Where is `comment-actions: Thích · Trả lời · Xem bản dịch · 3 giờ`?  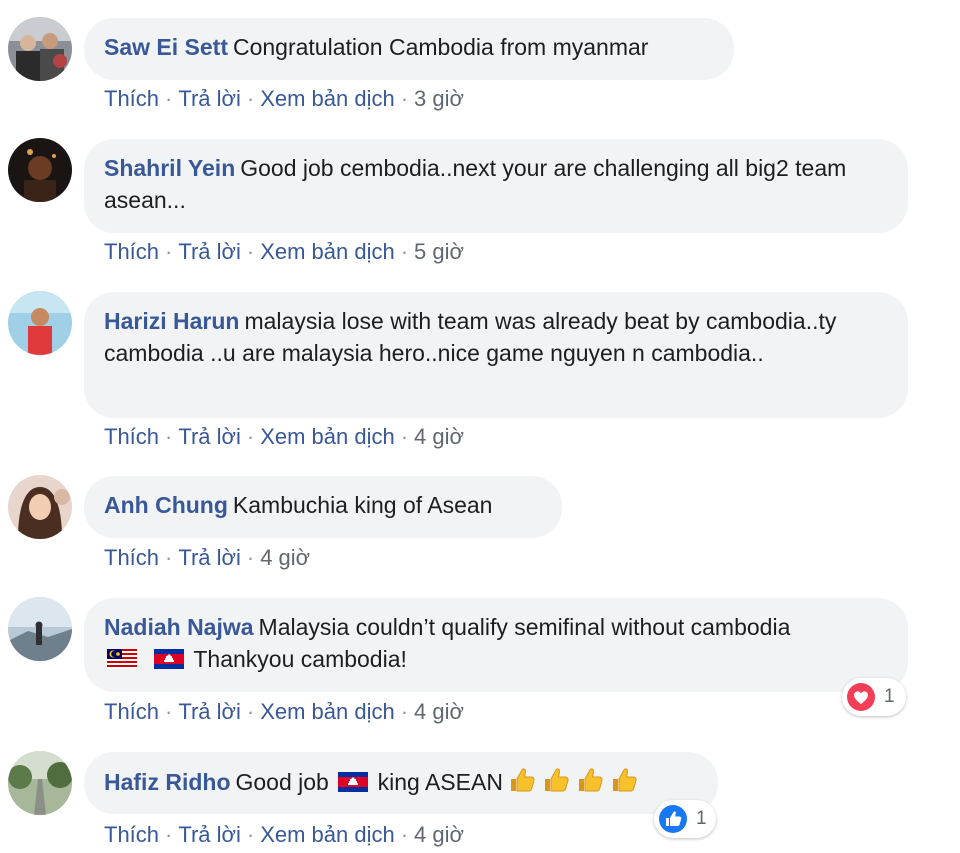
comment-actions: Thích · Trả lời · Xem bản dịch · 3 giờ is located at coordinates (284, 99).